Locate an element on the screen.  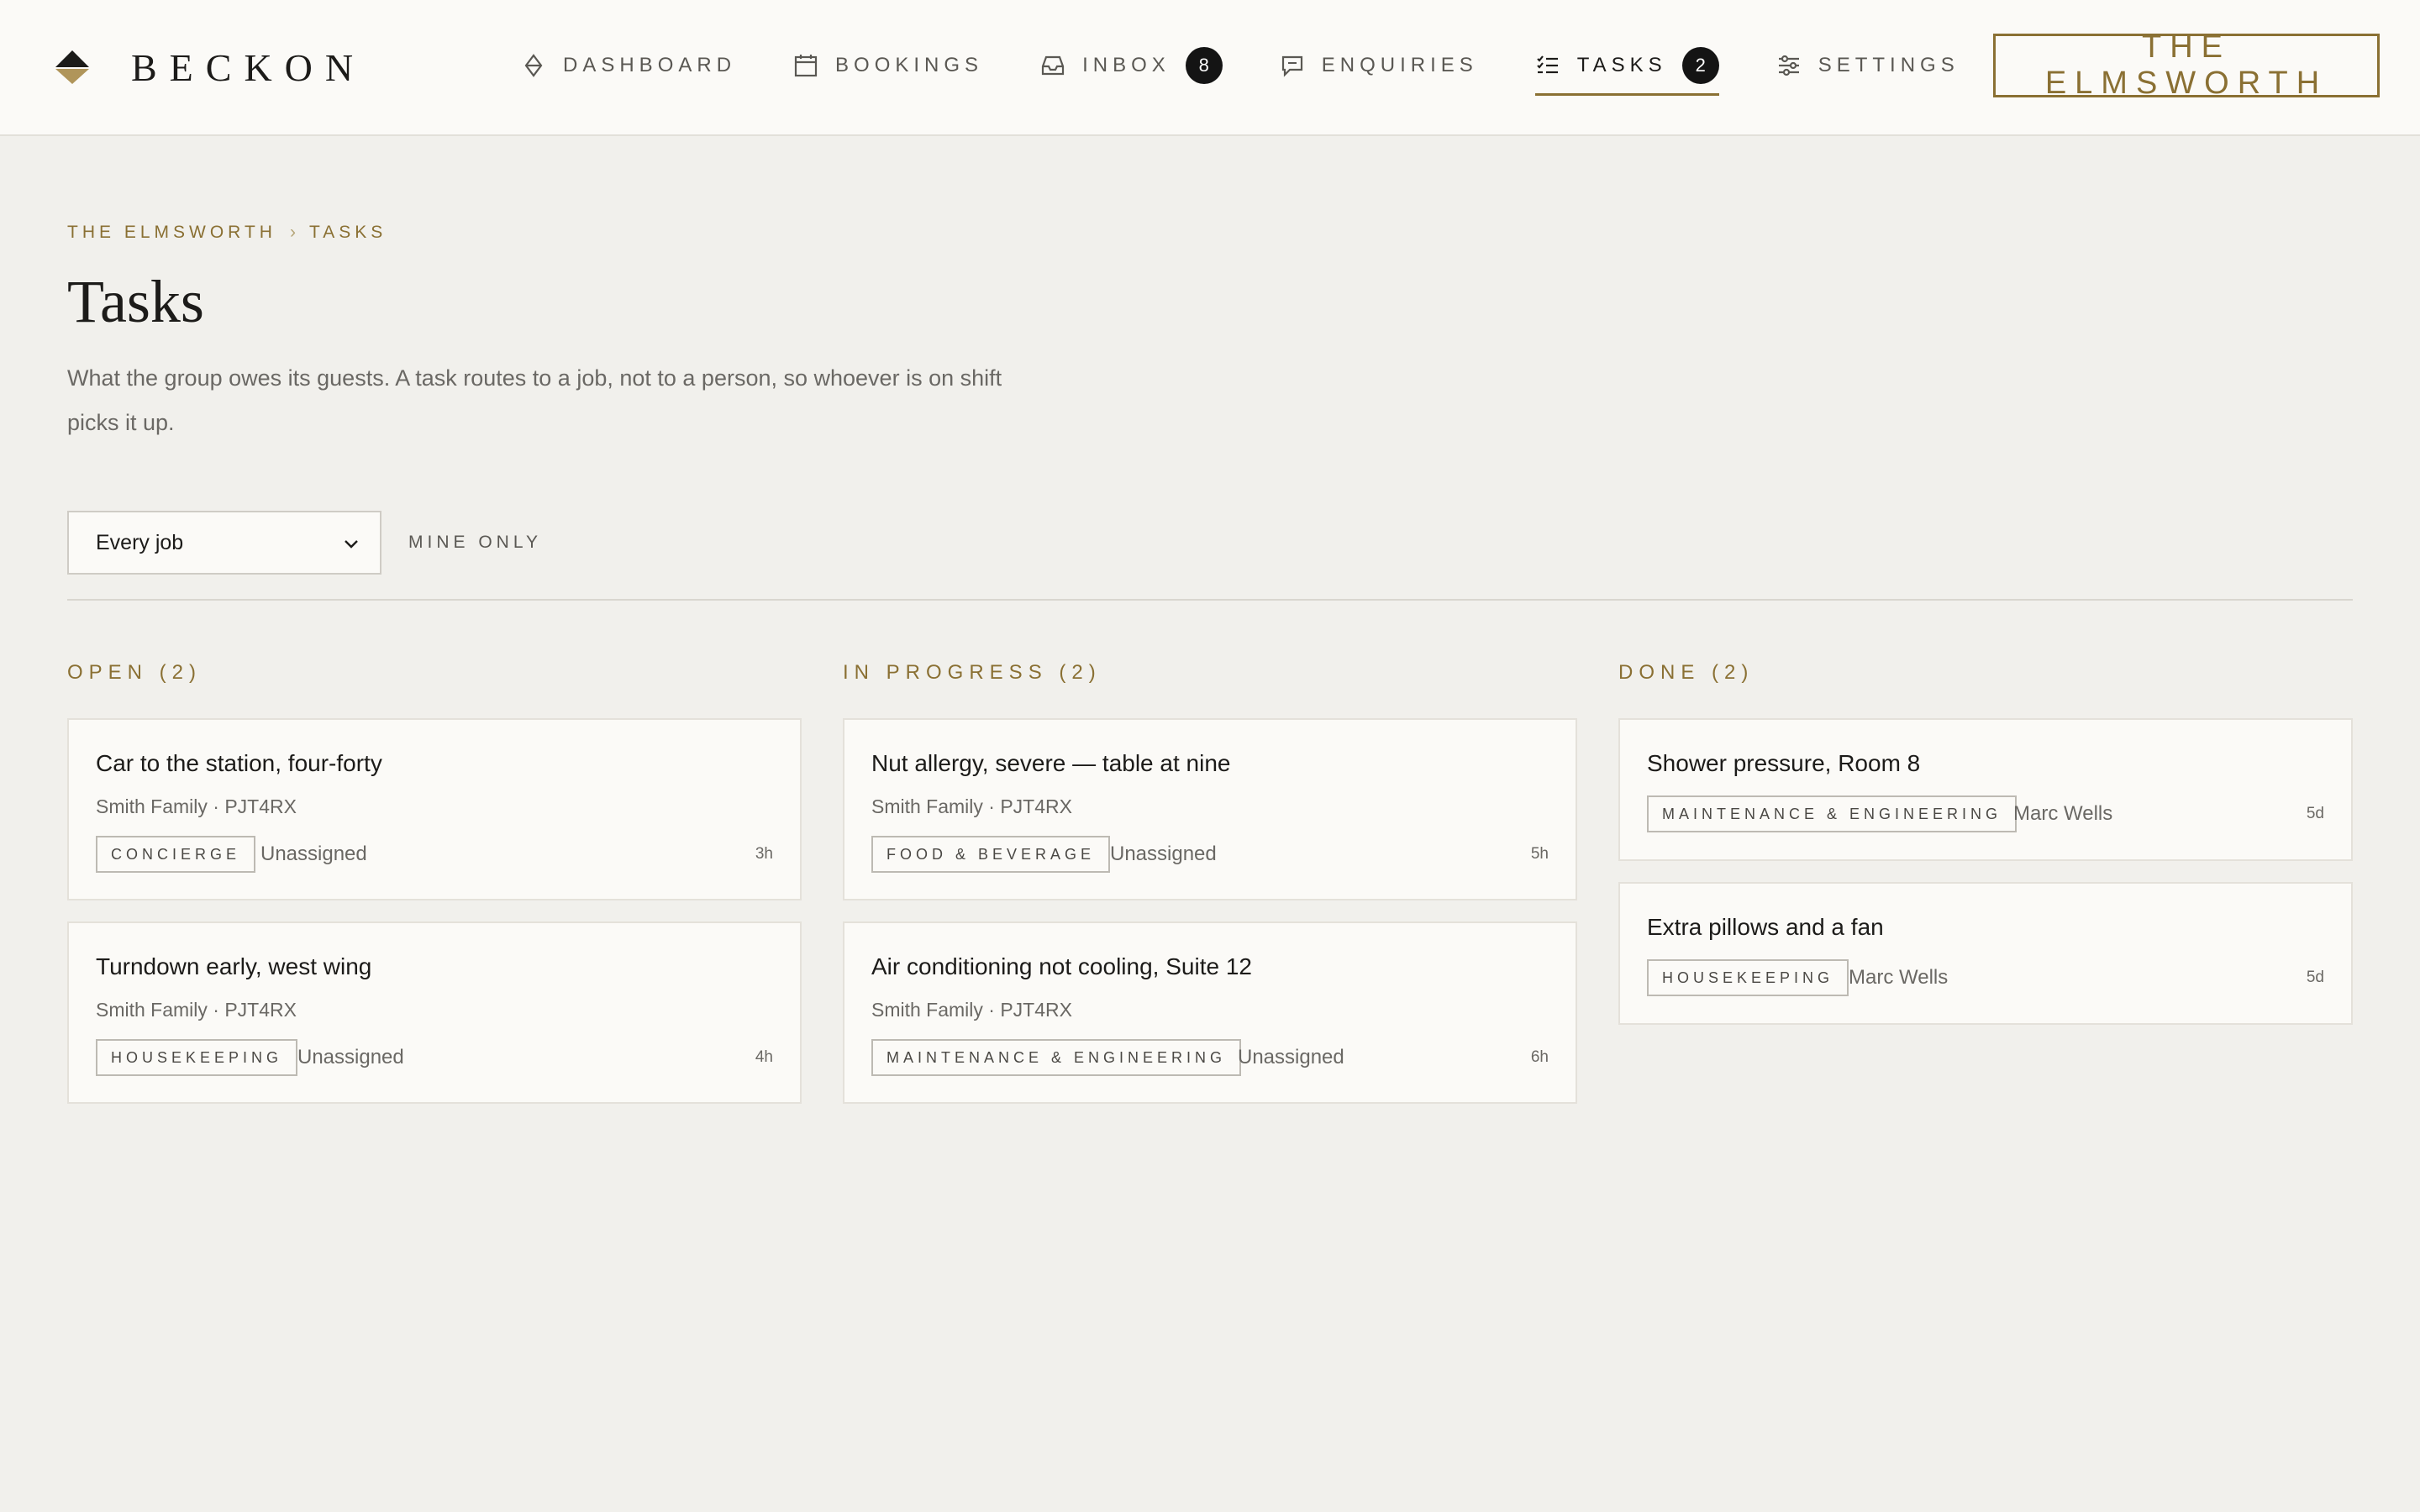
nav-item-settings: SETTINGS is located at coordinates (1868, 65).